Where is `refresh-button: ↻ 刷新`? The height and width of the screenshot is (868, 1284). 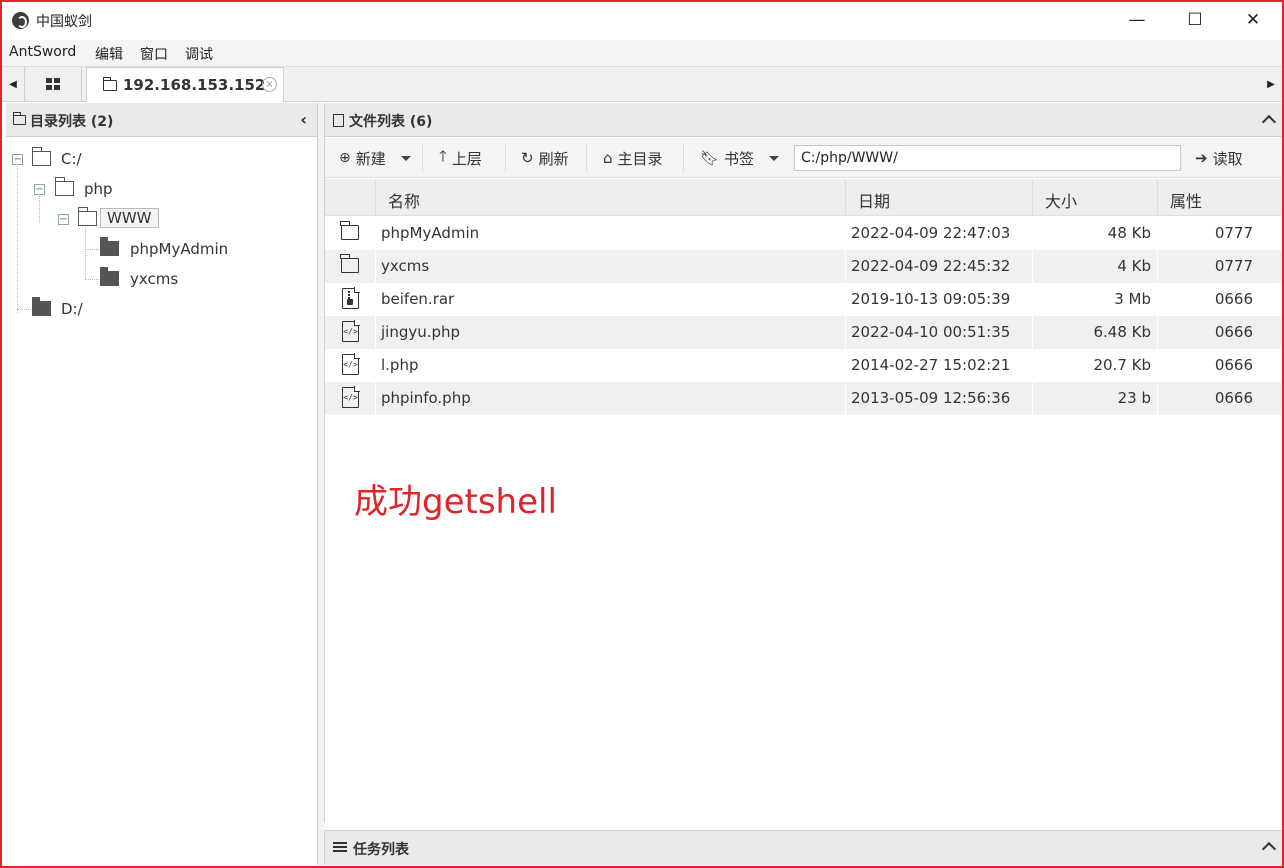 refresh-button: ↻ 刷新 is located at coordinates (545, 158).